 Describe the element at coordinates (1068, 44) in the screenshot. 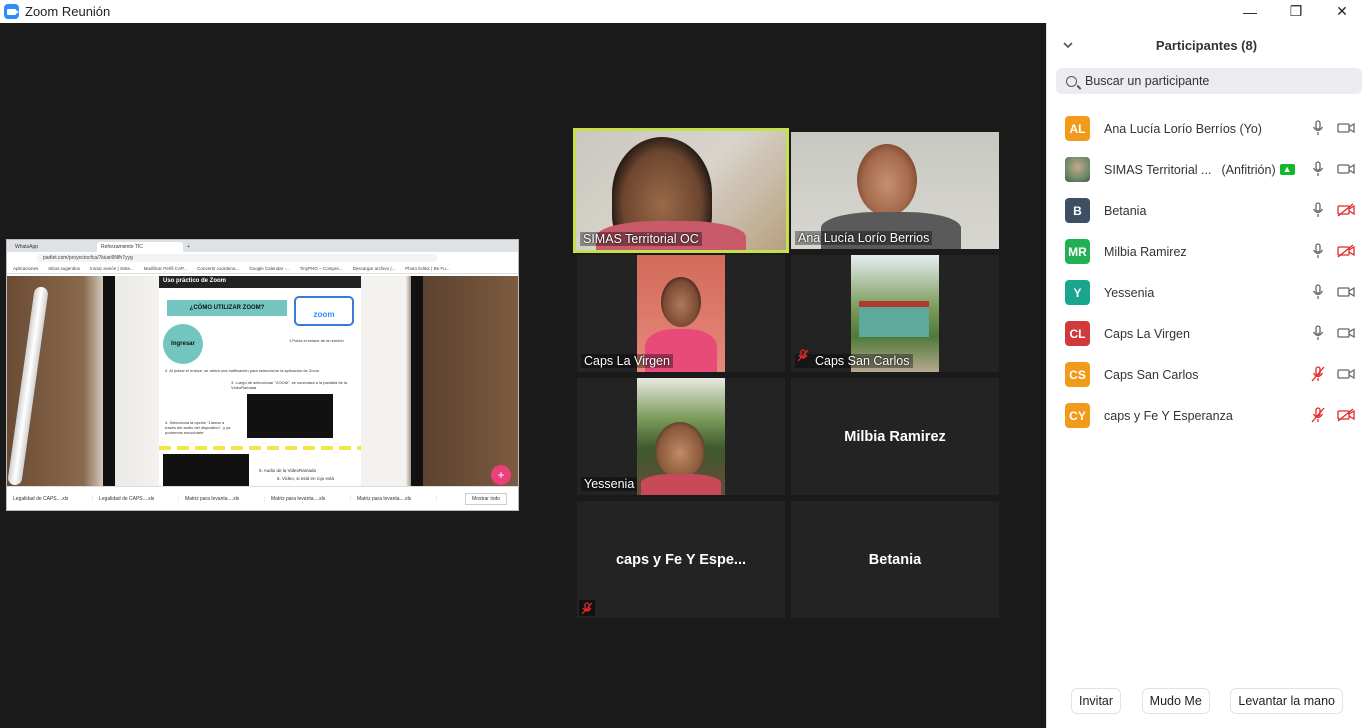

I see `collapse-chevron-icon` at that location.